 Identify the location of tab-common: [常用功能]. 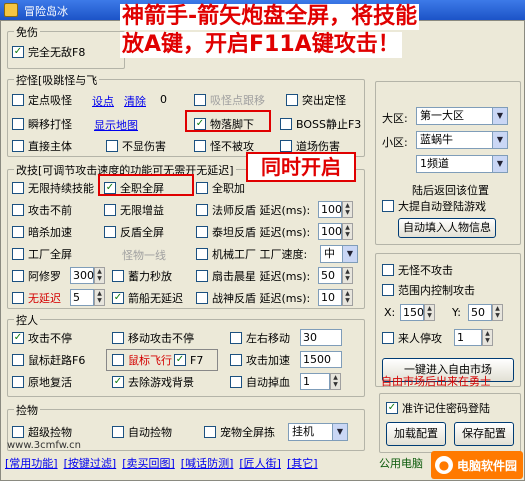
(31, 463).